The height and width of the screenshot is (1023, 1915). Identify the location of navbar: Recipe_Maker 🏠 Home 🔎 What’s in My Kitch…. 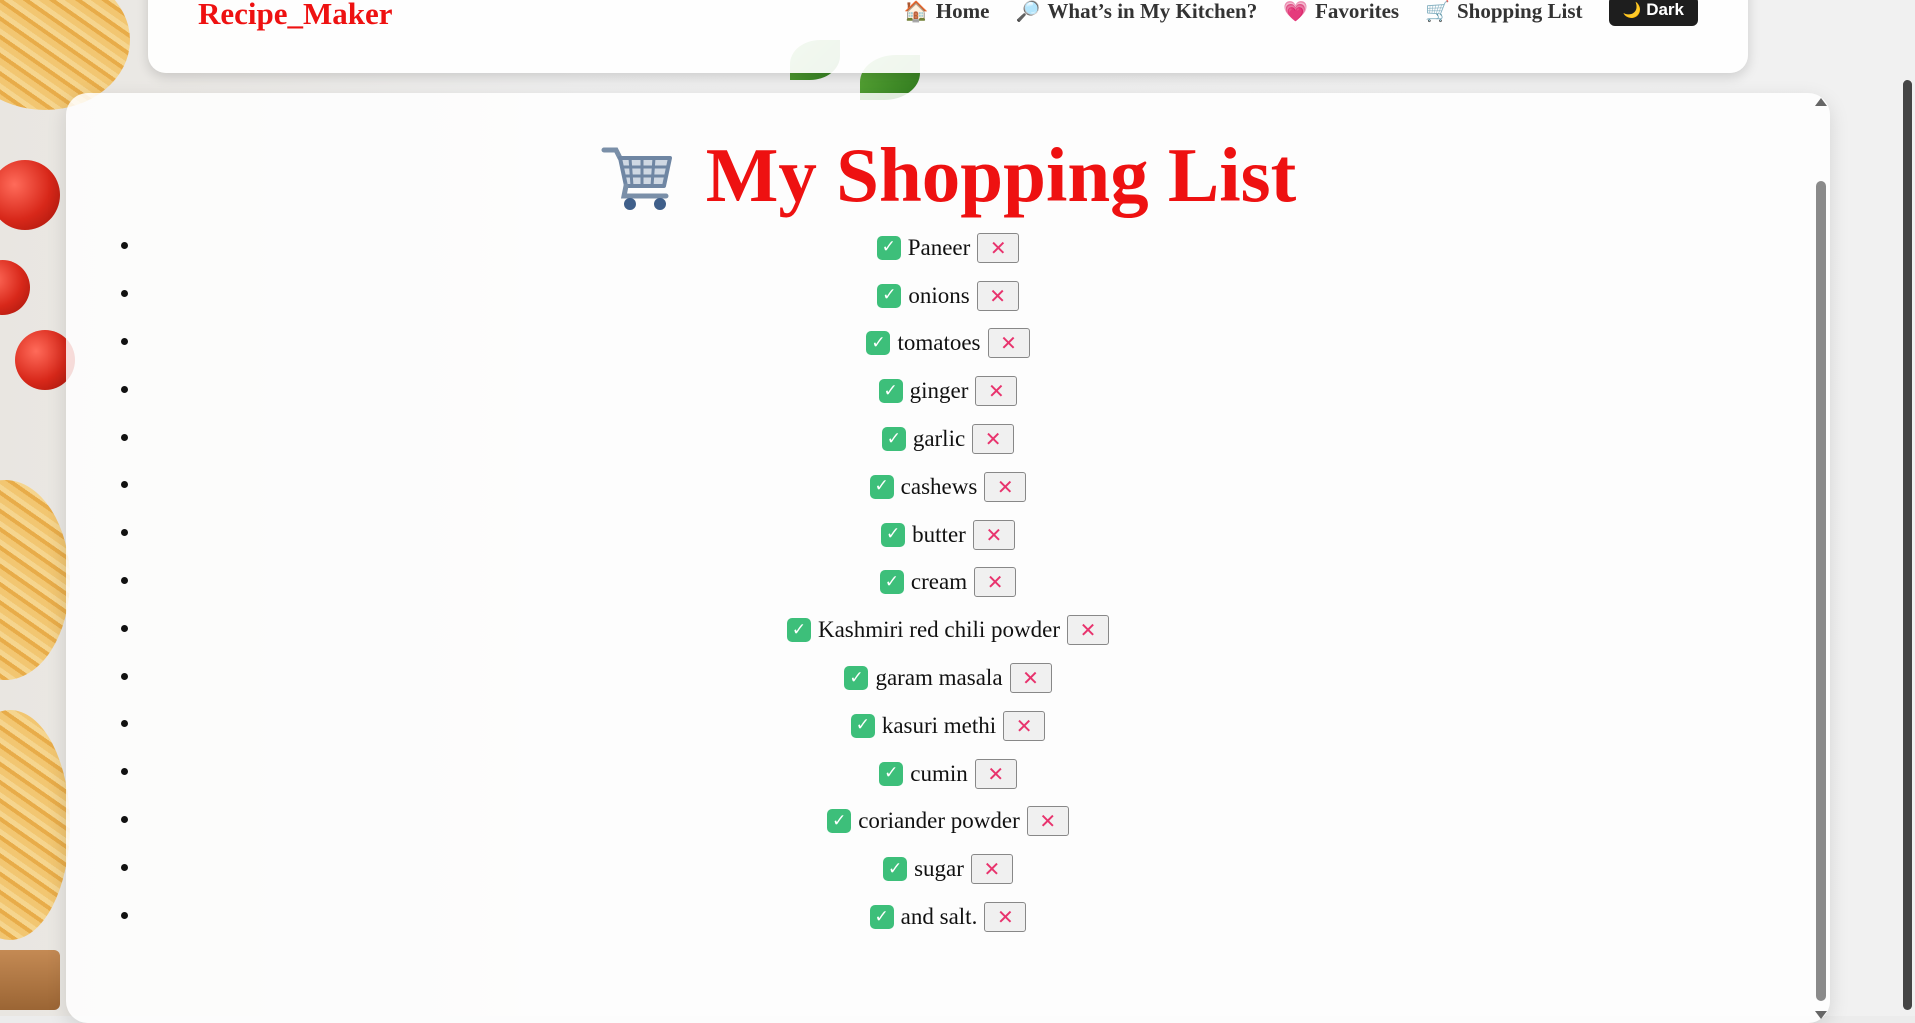
(948, 36).